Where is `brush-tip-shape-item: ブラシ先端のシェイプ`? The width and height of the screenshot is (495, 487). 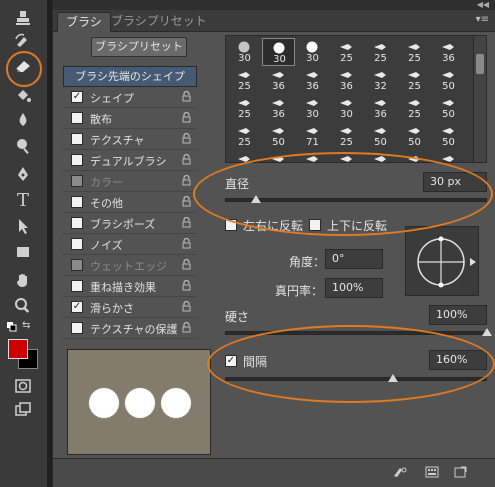
brush-tip-shape-item: ブラシ先端のシェイプ is located at coordinates (130, 76).